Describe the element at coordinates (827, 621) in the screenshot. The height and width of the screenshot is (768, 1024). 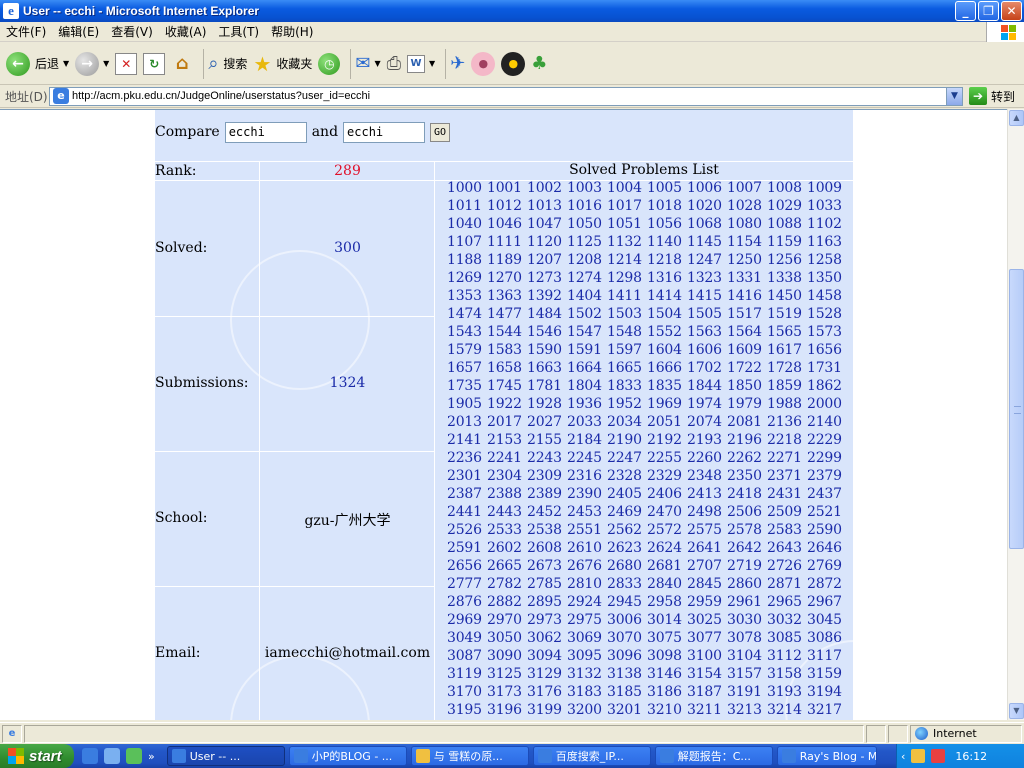
I see `problem-link: 3045` at that location.